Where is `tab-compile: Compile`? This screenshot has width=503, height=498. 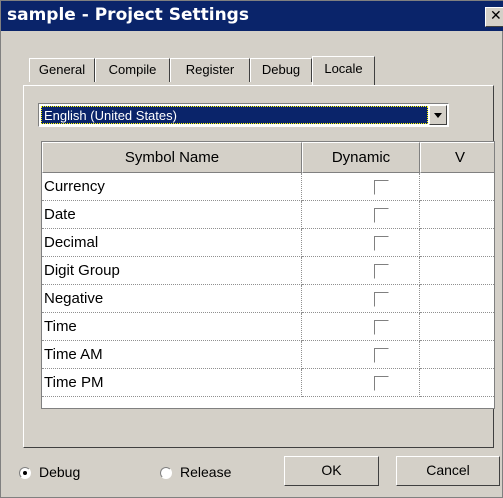 tab-compile: Compile is located at coordinates (132, 70).